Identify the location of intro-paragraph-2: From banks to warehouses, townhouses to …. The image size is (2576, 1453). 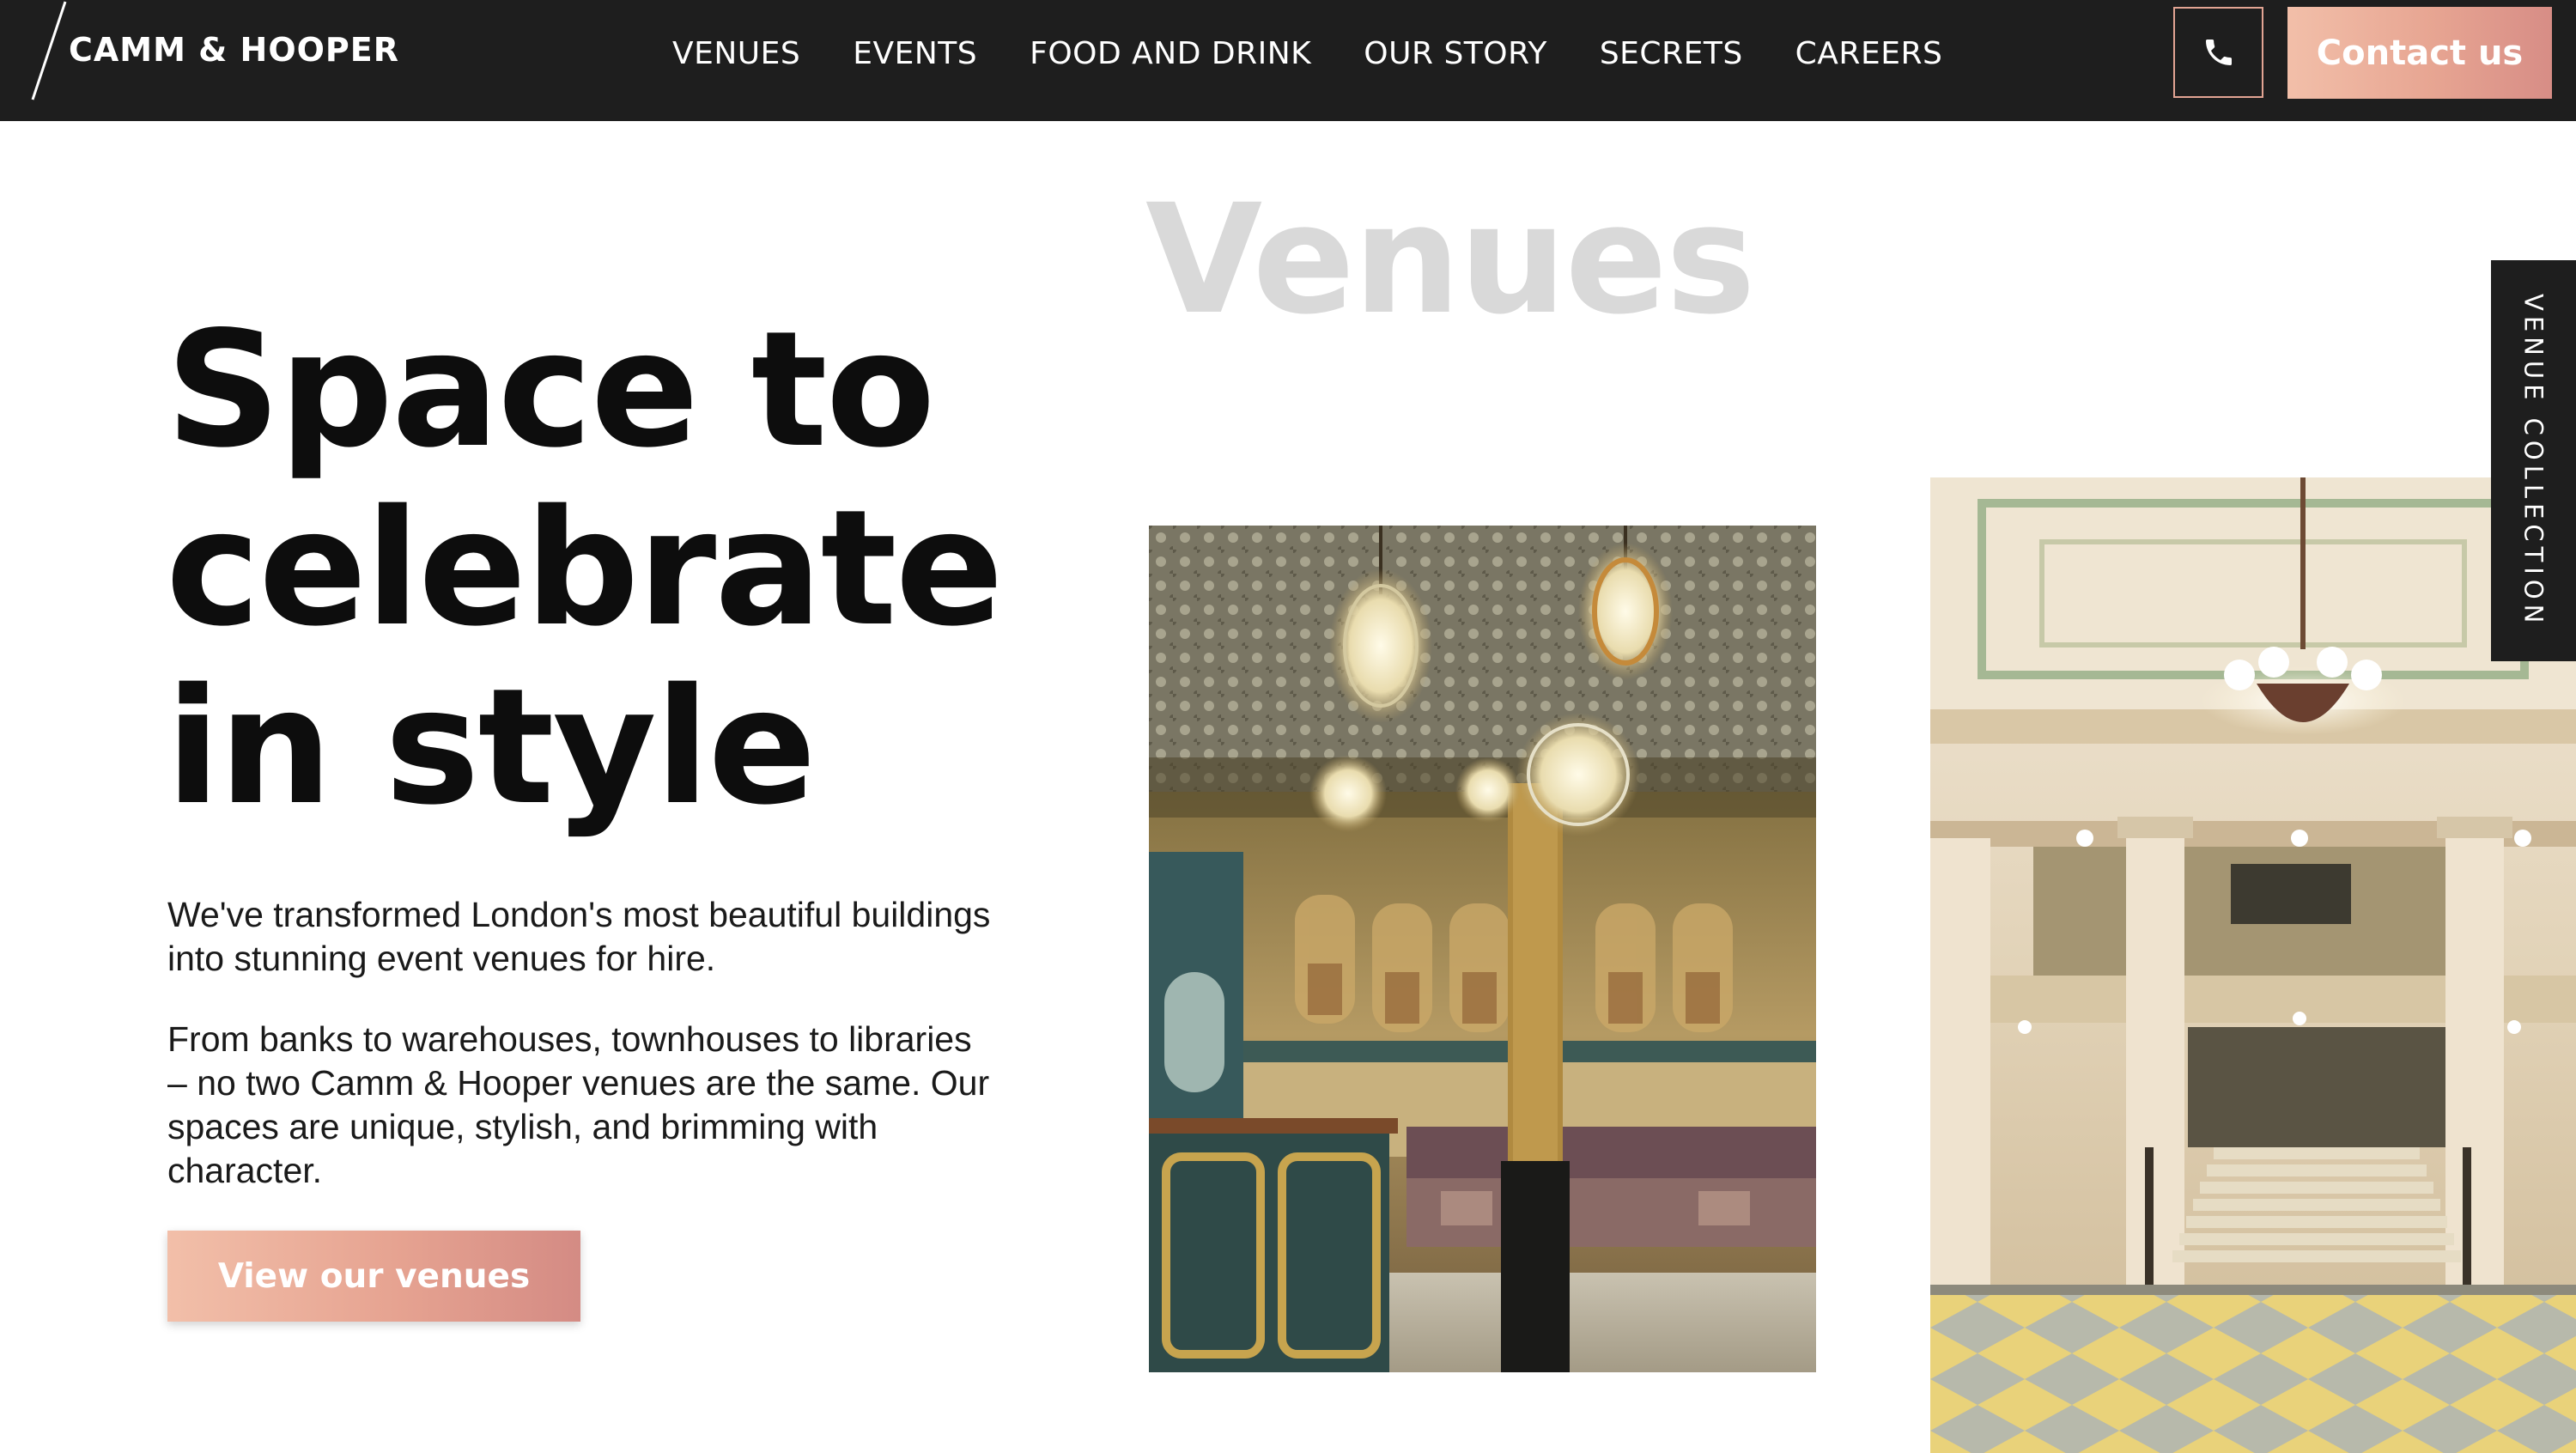
(578, 1105).